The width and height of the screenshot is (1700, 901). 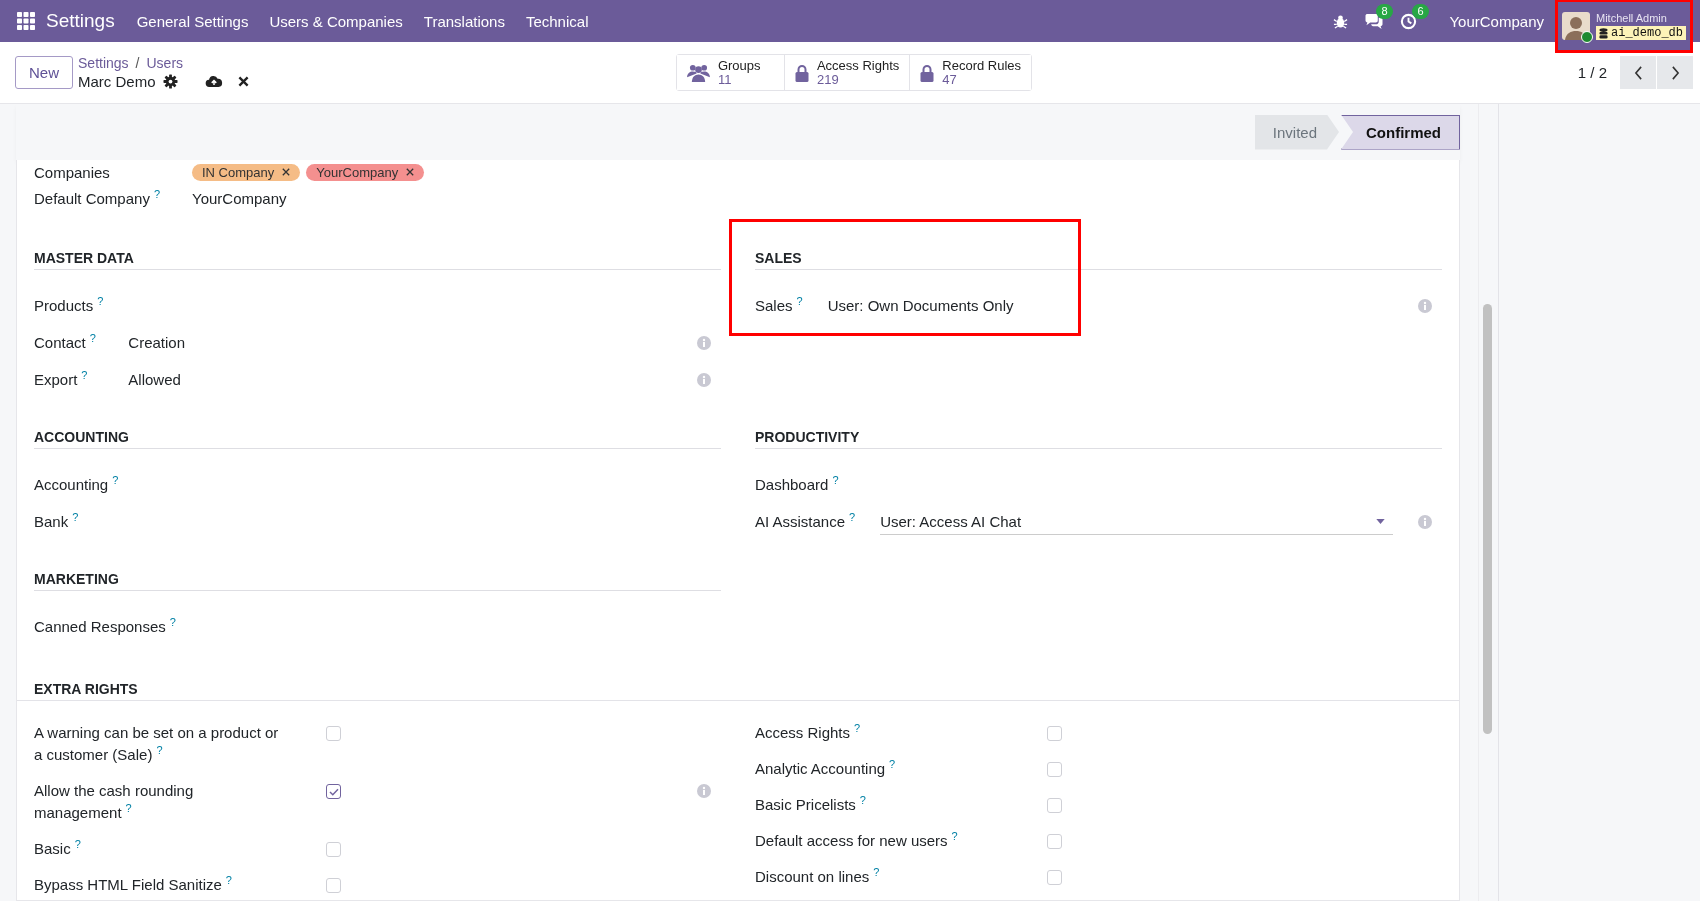 I want to click on clock-icon, so click(x=1409, y=21).